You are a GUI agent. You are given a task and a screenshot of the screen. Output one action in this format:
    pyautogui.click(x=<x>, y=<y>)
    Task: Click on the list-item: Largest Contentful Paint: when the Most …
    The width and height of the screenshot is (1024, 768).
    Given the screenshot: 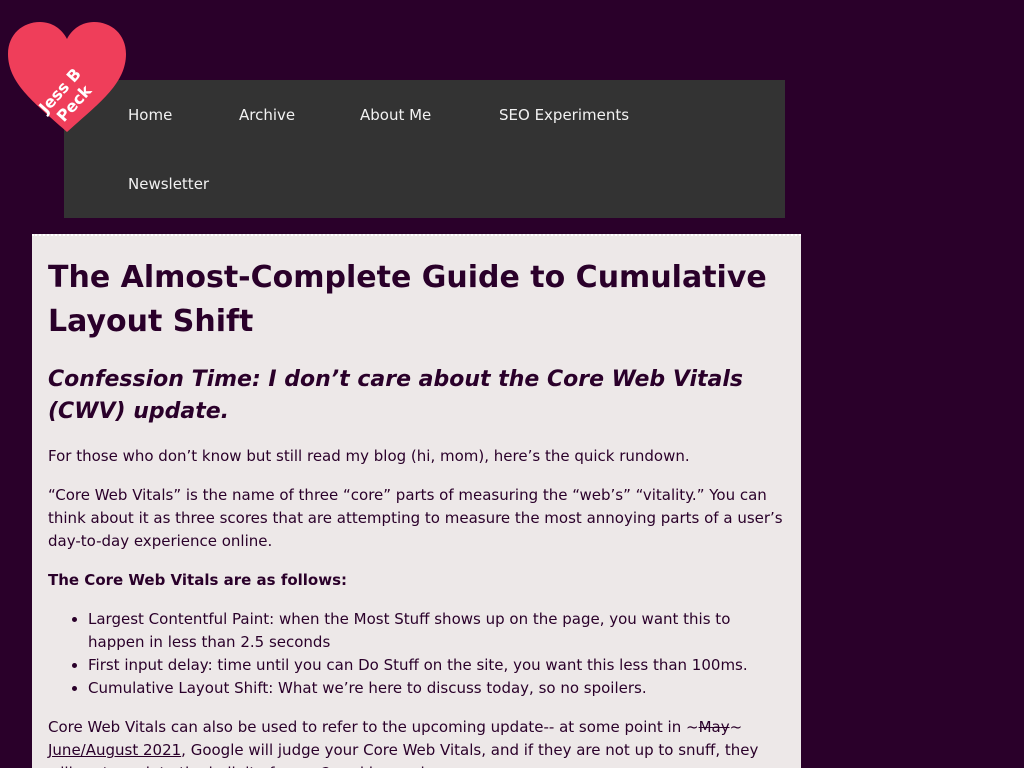 What is the action you would take?
    pyautogui.click(x=436, y=631)
    